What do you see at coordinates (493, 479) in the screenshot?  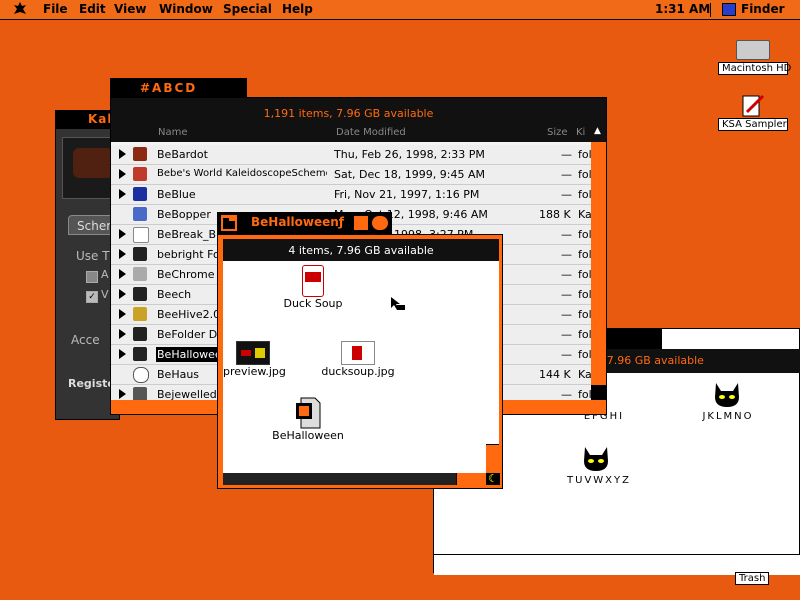 I see `grow-box-moon-icon: ☾` at bounding box center [493, 479].